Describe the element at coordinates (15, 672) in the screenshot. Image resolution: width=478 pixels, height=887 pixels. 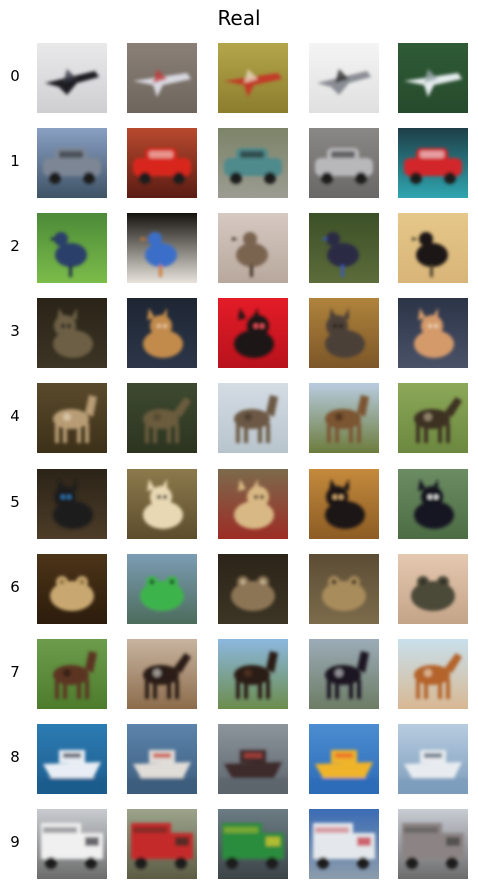
I see `row-label: 7` at that location.